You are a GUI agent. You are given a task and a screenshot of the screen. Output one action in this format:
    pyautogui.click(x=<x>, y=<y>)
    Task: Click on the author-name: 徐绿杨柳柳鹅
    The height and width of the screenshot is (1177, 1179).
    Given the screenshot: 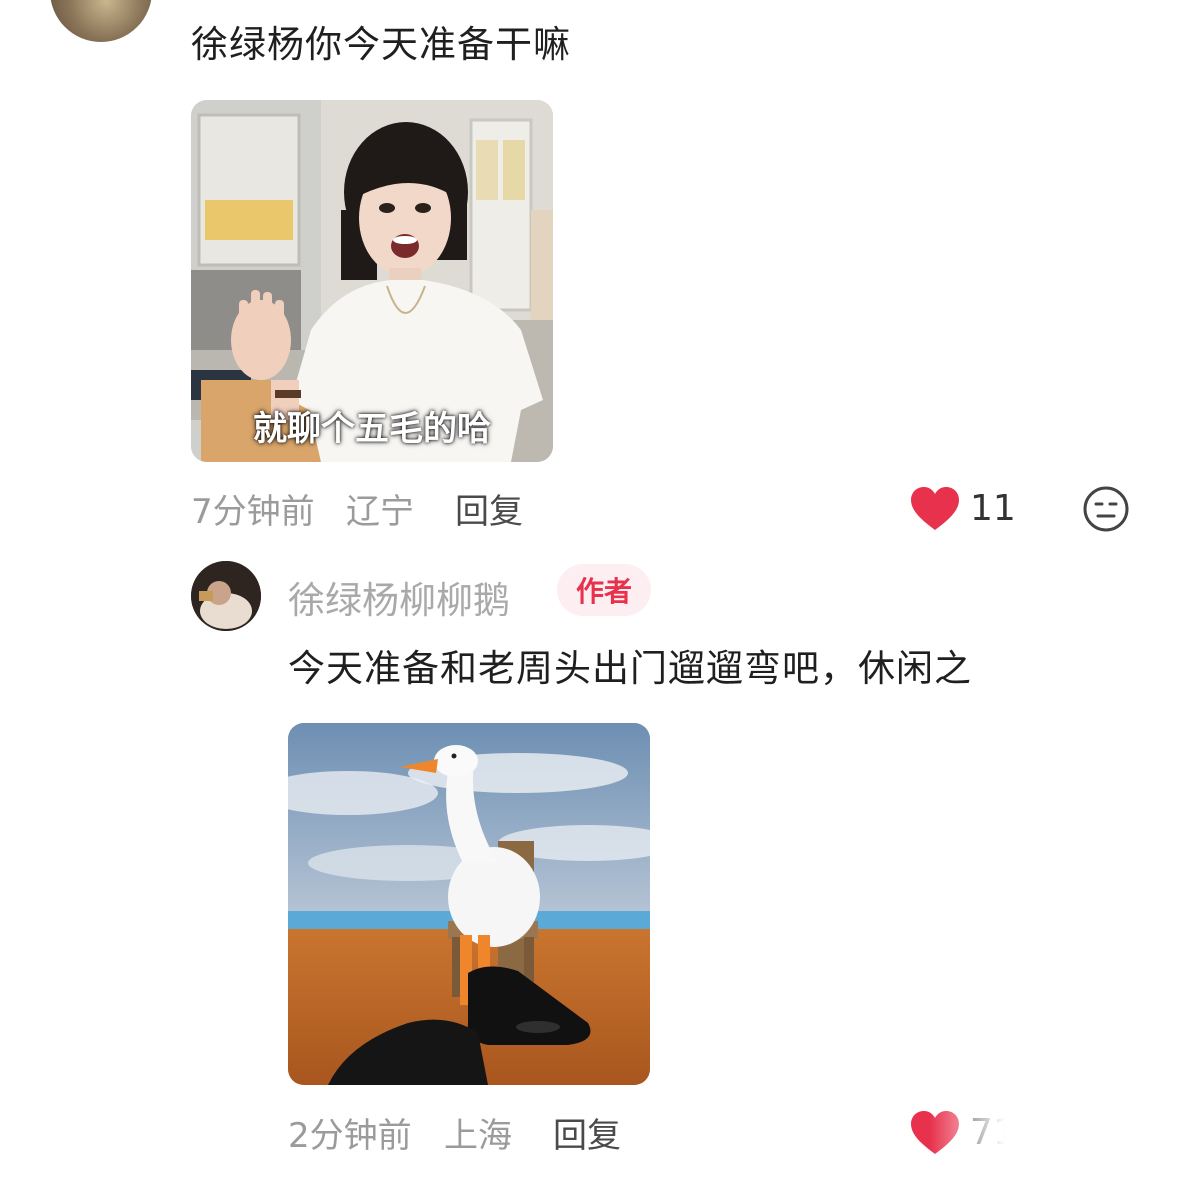 What is the action you would take?
    pyautogui.click(x=399, y=597)
    